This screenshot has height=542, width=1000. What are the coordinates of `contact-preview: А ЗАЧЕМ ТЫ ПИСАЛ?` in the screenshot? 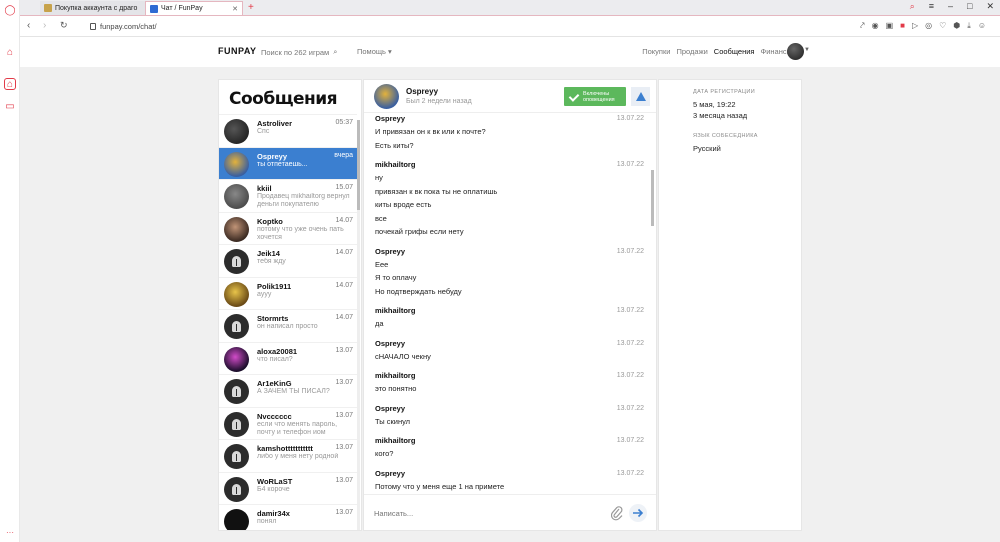 It's located at (293, 391).